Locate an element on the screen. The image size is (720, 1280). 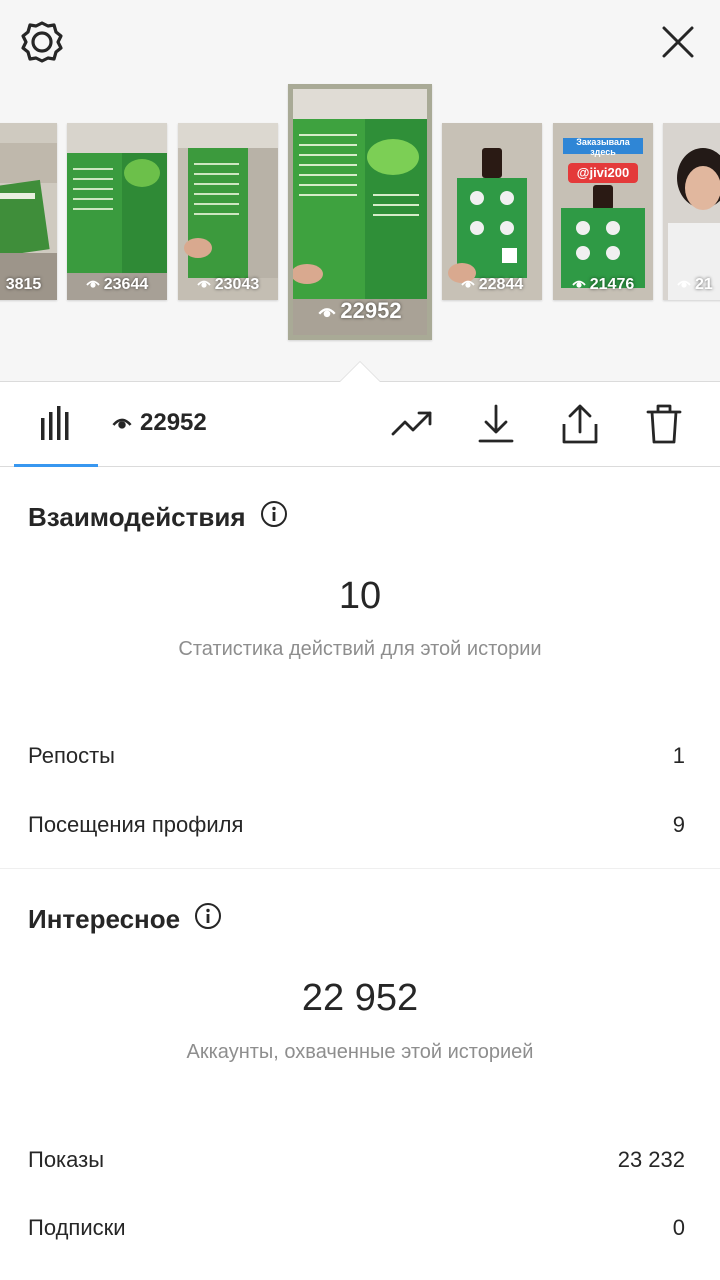
list-item: Показы 23 232 is located at coordinates (356, 1160).